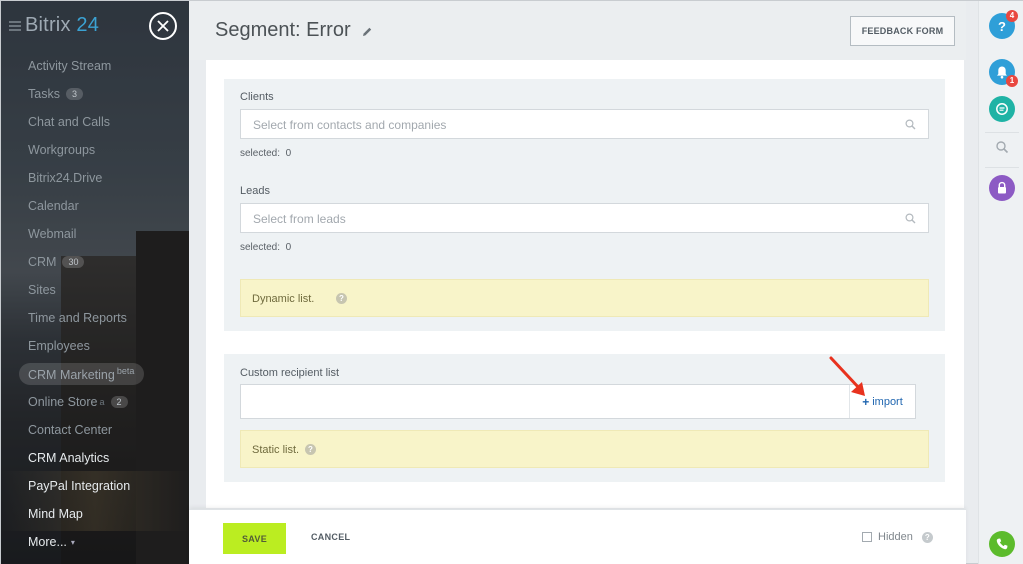  I want to click on sidebar-item-label: CRM Marketing, so click(71, 375).